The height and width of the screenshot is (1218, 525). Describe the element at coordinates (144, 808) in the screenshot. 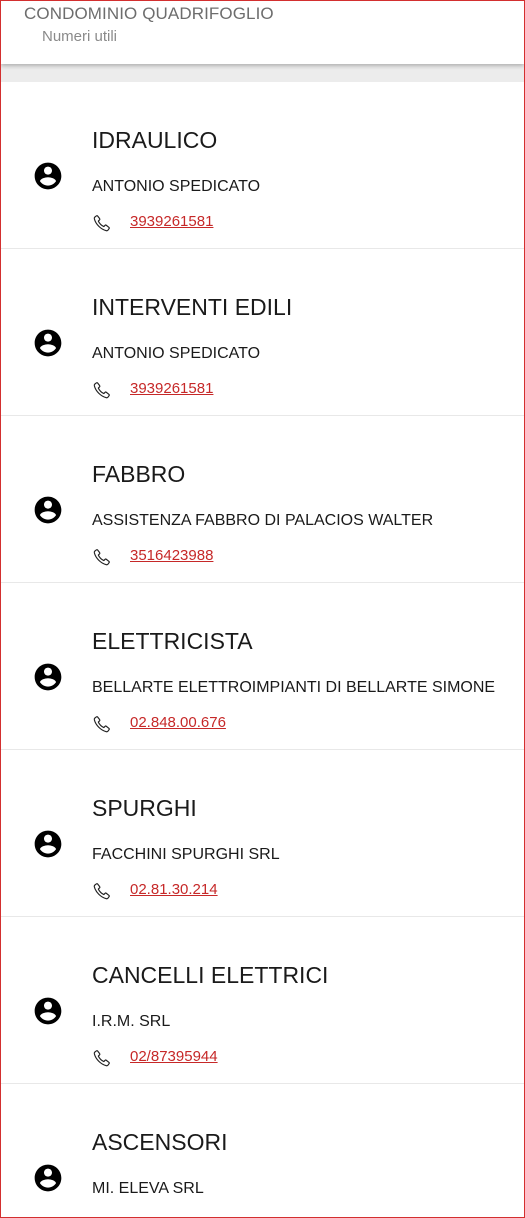

I see `contact-category: SPURGHI` at that location.